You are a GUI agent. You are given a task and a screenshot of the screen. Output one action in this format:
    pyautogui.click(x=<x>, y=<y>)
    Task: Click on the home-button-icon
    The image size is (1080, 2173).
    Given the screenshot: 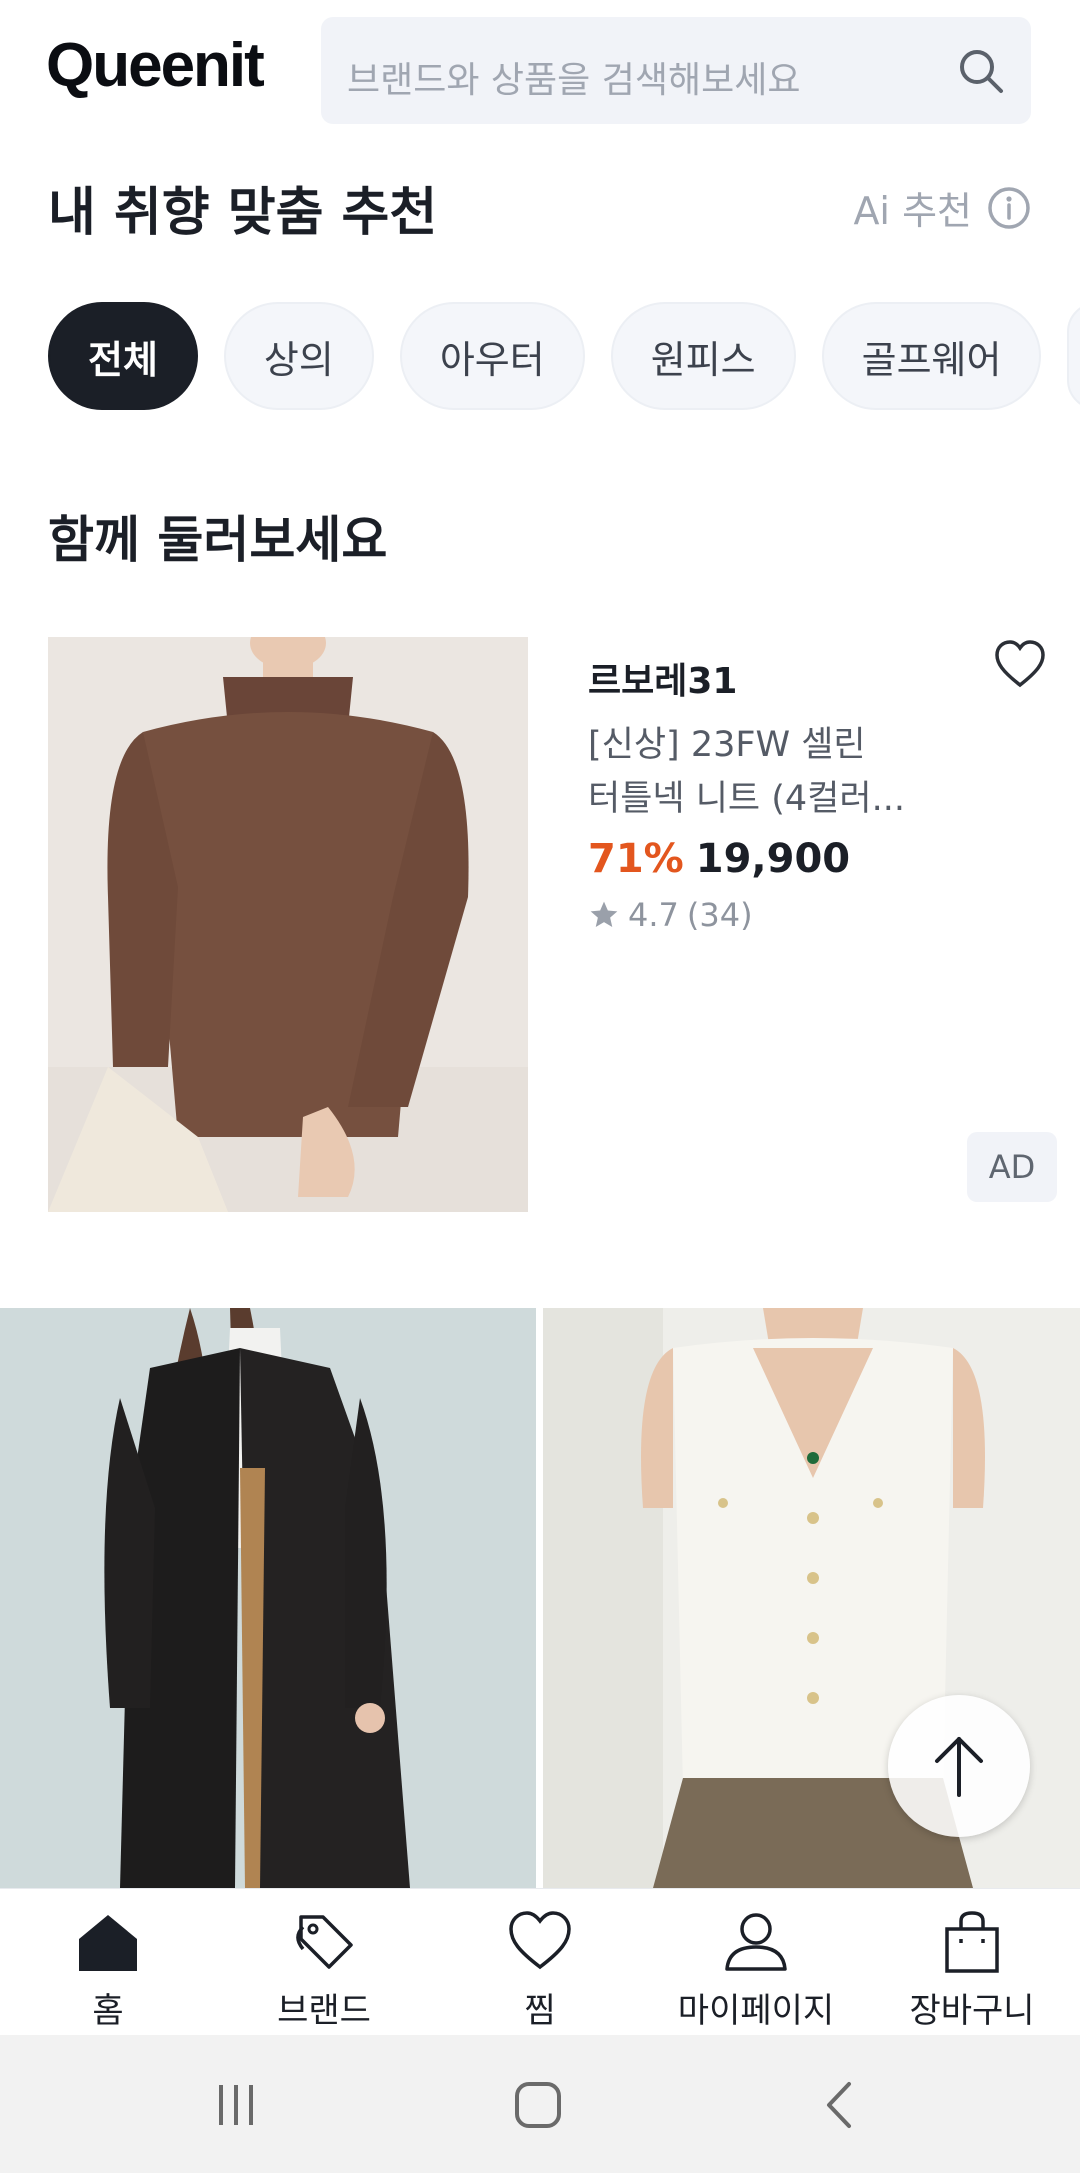 What is the action you would take?
    pyautogui.click(x=538, y=2105)
    